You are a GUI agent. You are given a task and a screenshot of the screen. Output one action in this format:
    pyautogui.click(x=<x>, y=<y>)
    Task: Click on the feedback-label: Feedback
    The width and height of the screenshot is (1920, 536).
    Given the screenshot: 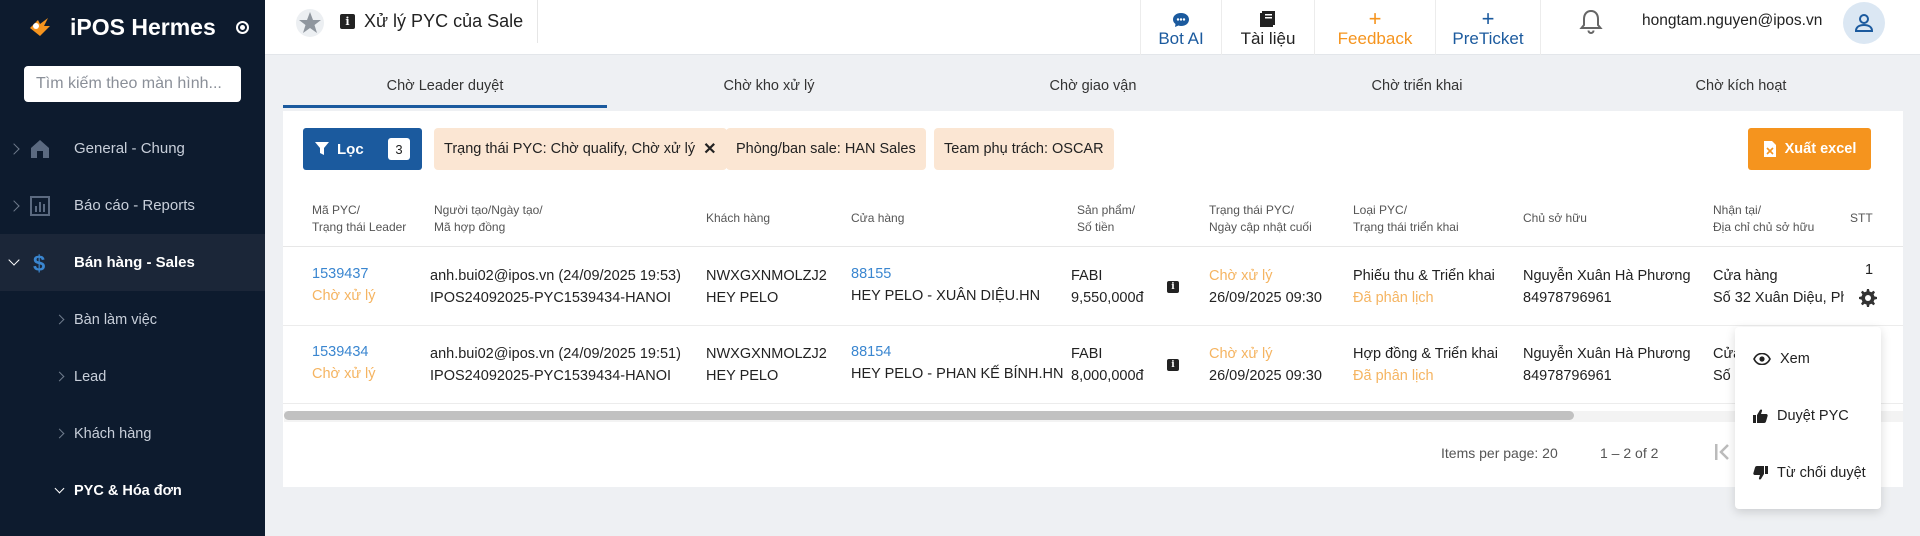 What is the action you would take?
    pyautogui.click(x=1375, y=38)
    